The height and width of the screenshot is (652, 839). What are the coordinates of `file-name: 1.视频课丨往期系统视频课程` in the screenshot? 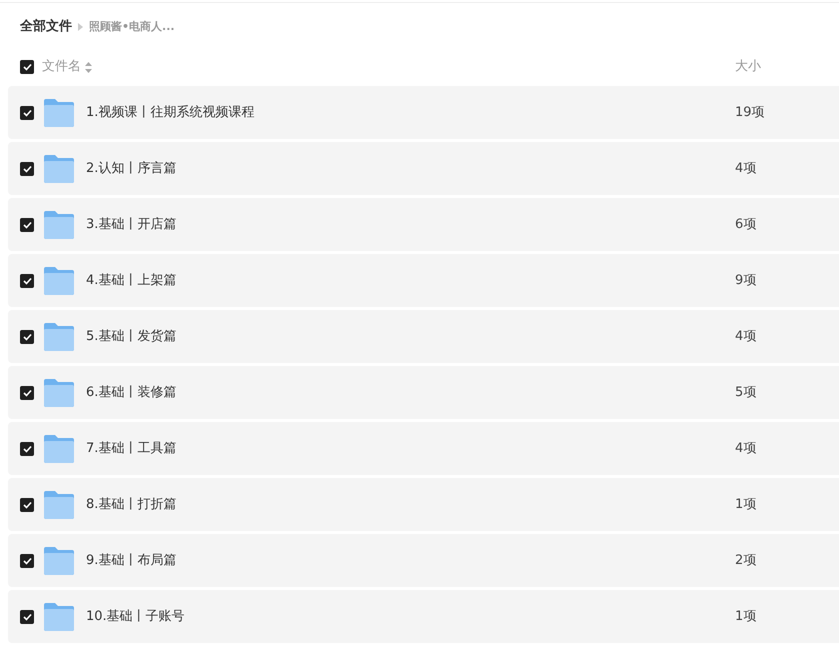 It's located at (170, 112).